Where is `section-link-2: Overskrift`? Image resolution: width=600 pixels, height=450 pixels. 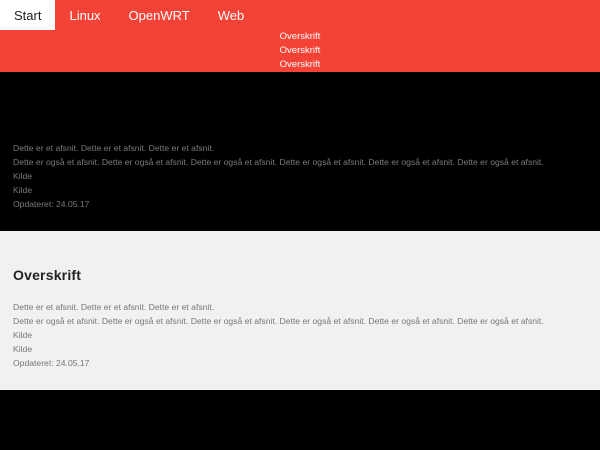
section-link-2: Overskrift is located at coordinates (300, 51).